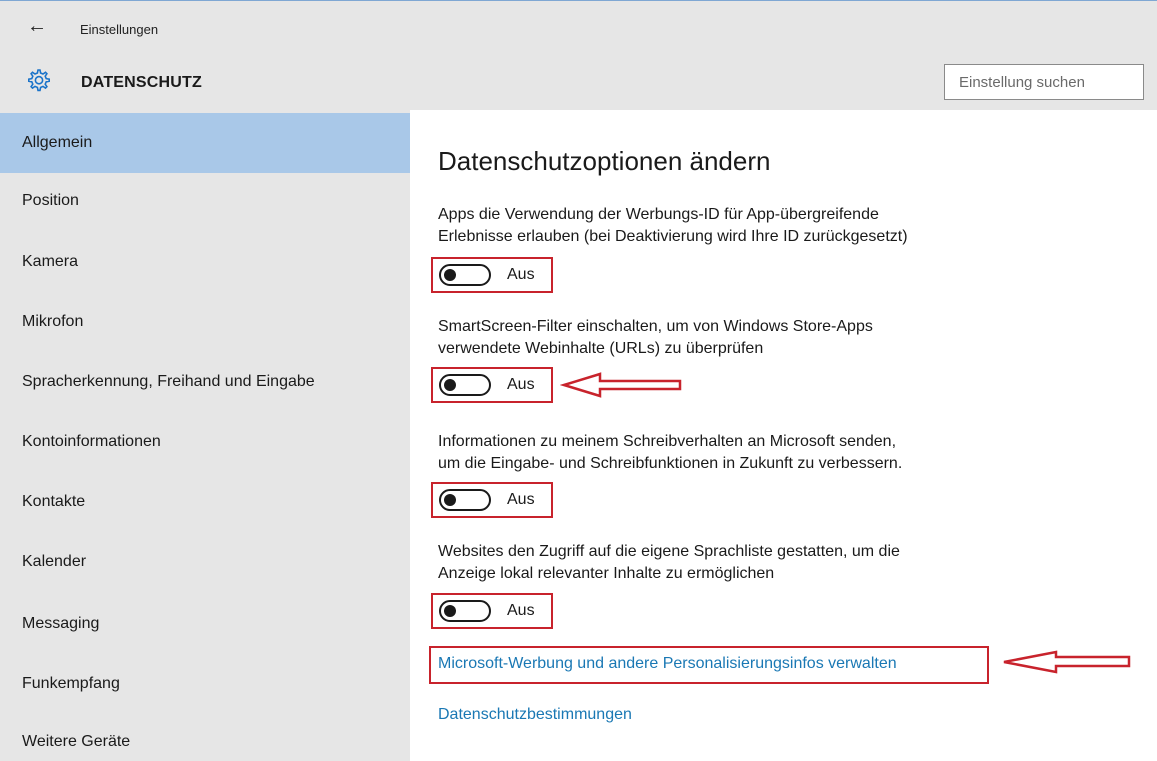 The width and height of the screenshot is (1157, 761). What do you see at coordinates (142, 82) in the screenshot?
I see `page-title: DATENSCHUTZ` at bounding box center [142, 82].